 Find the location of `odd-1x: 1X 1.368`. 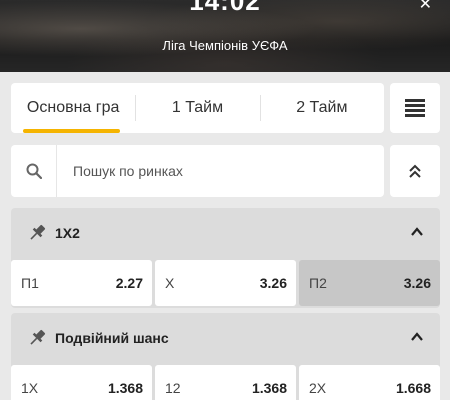

odd-1x: 1X 1.368 is located at coordinates (81, 382).